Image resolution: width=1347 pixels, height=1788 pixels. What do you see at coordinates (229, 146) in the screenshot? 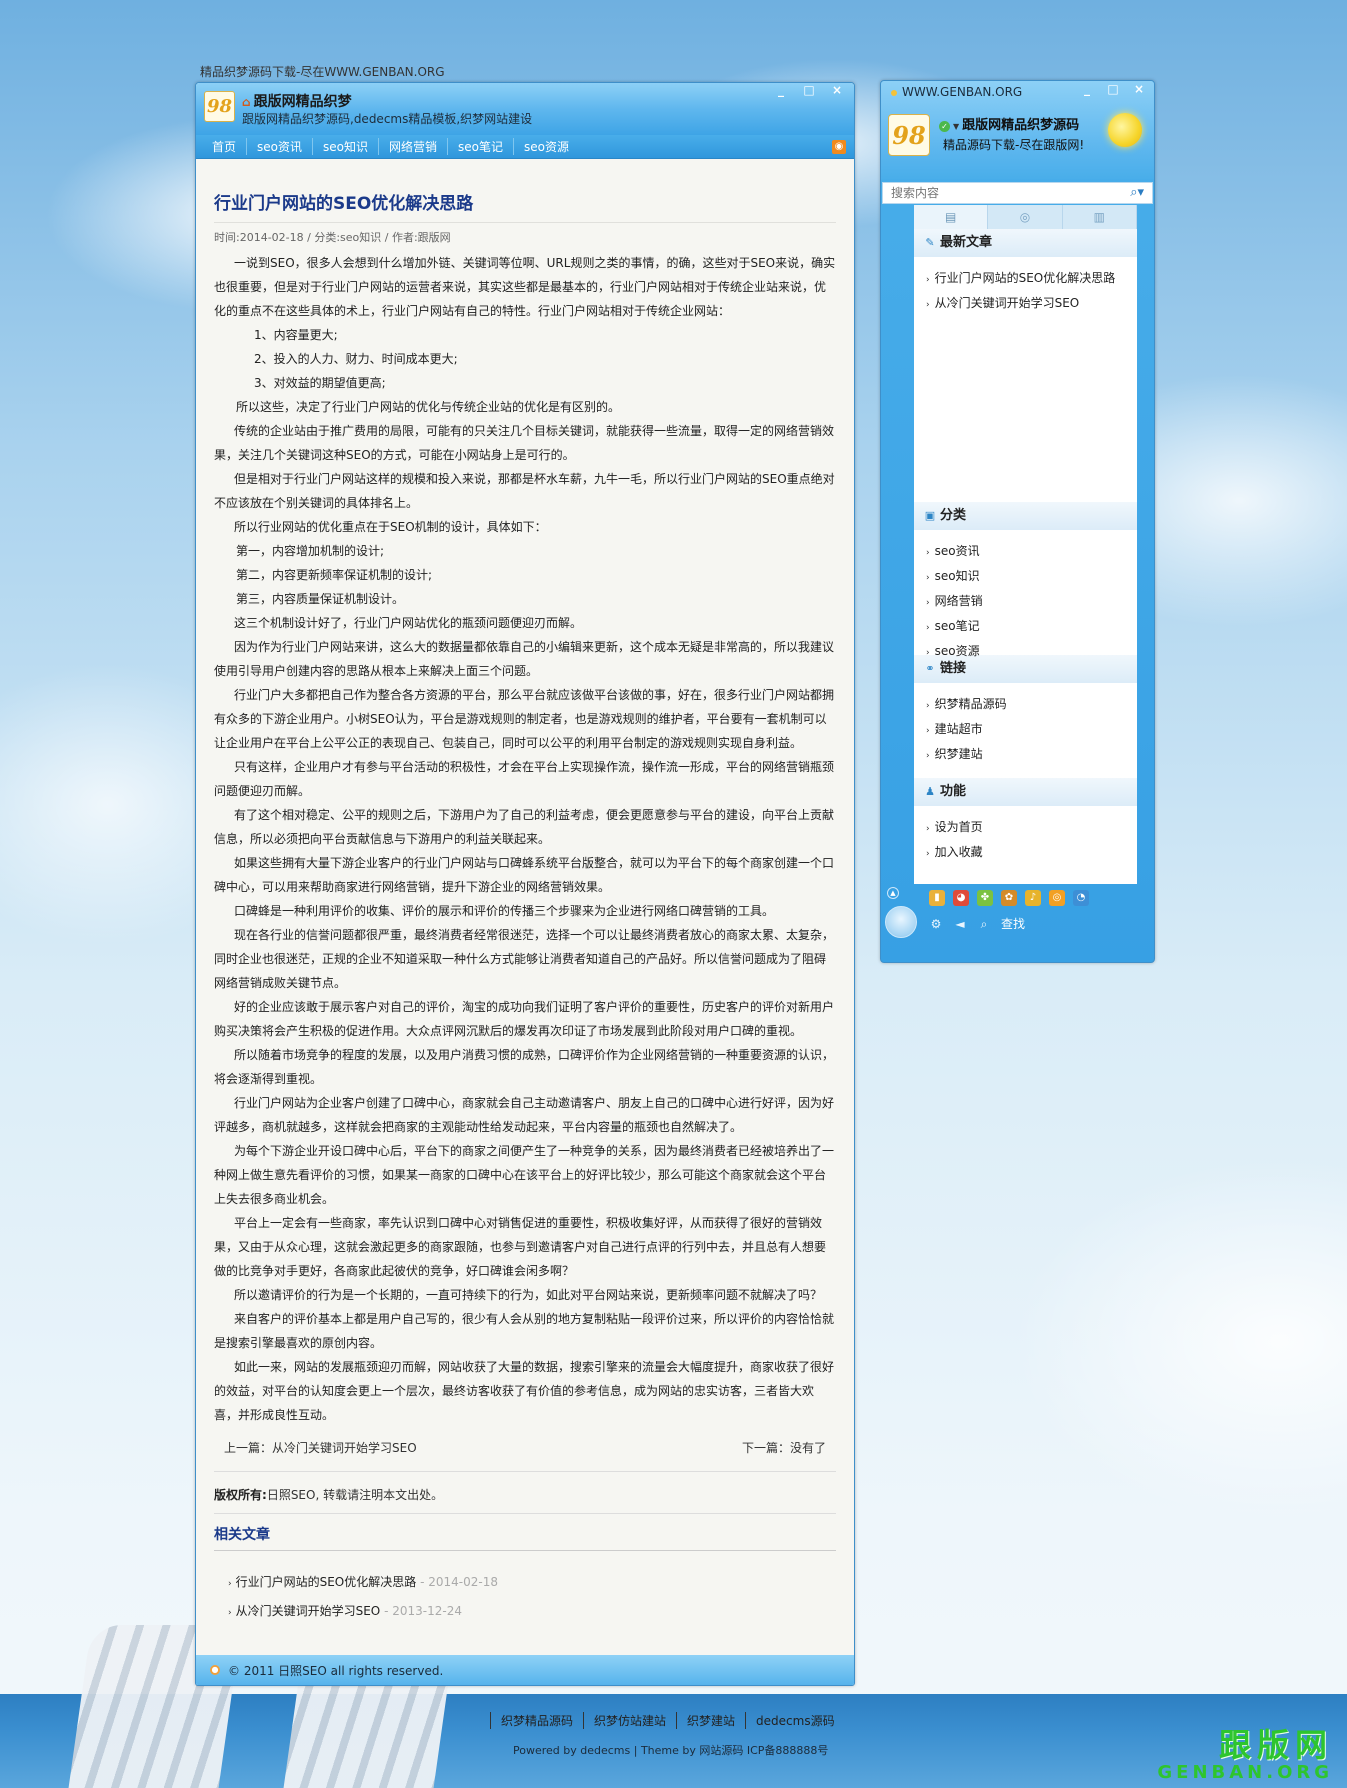
I see `nav-item-home: 首页` at bounding box center [229, 146].